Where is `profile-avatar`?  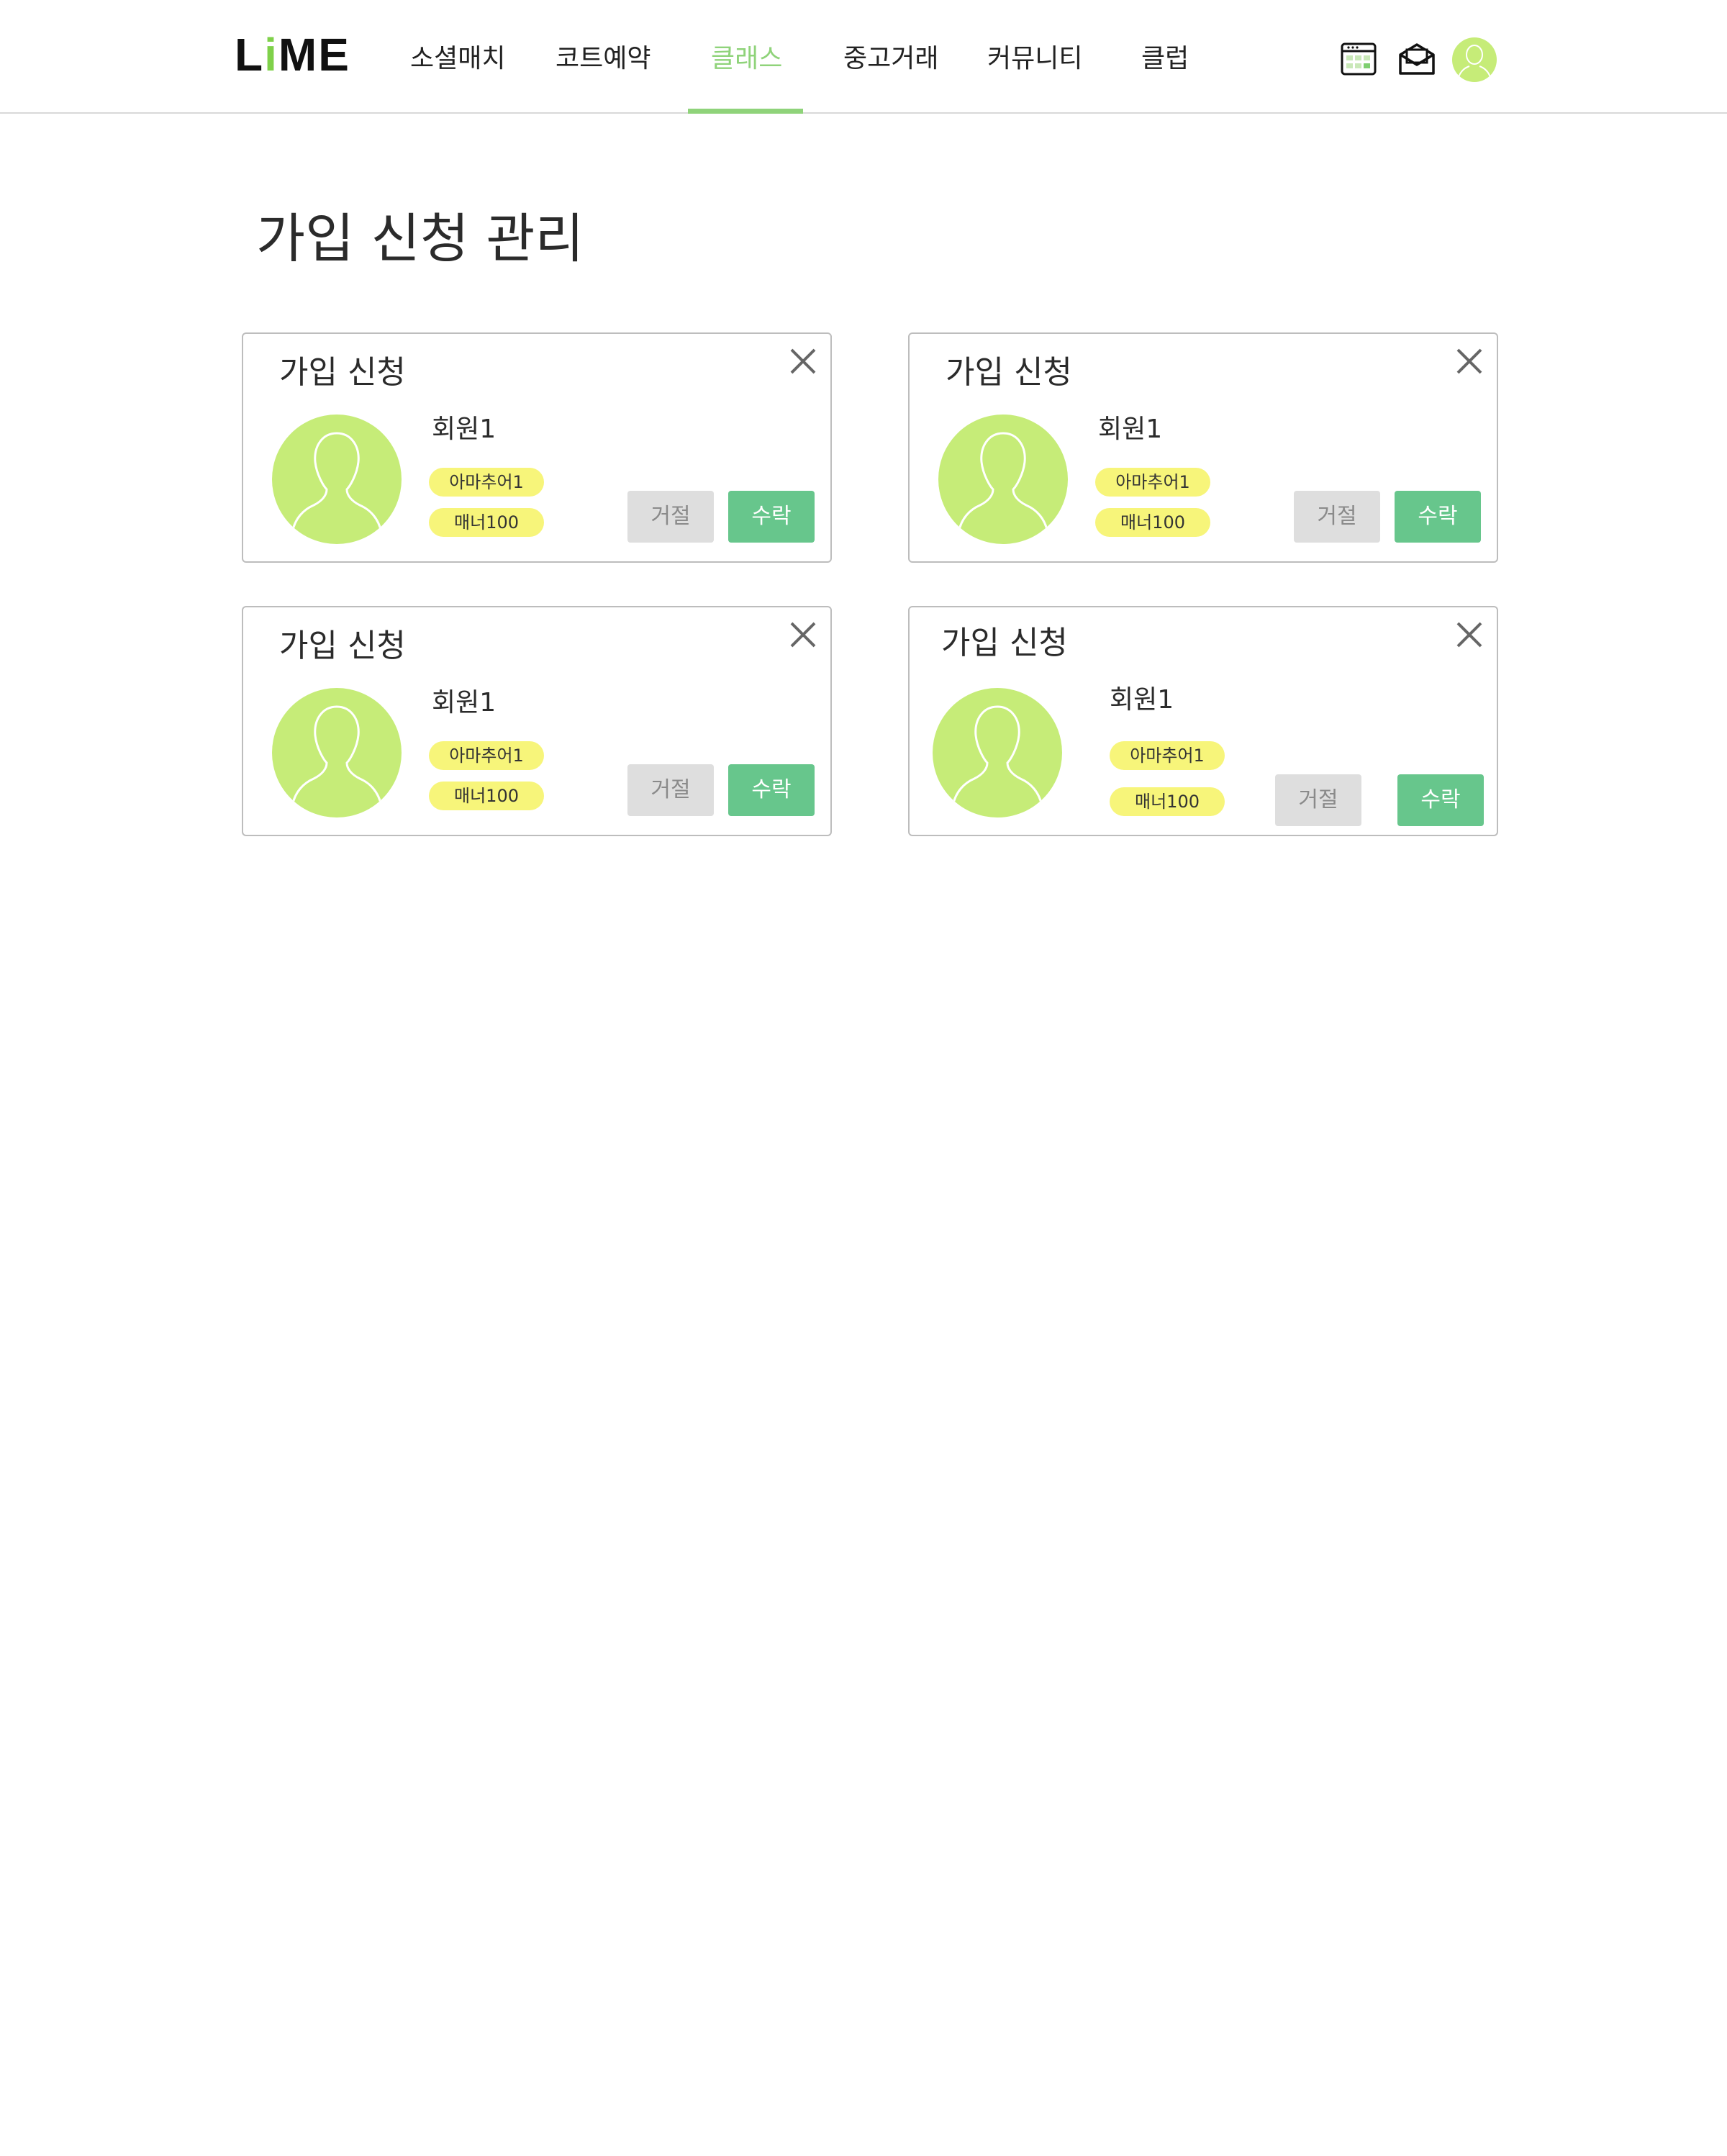 profile-avatar is located at coordinates (1474, 59).